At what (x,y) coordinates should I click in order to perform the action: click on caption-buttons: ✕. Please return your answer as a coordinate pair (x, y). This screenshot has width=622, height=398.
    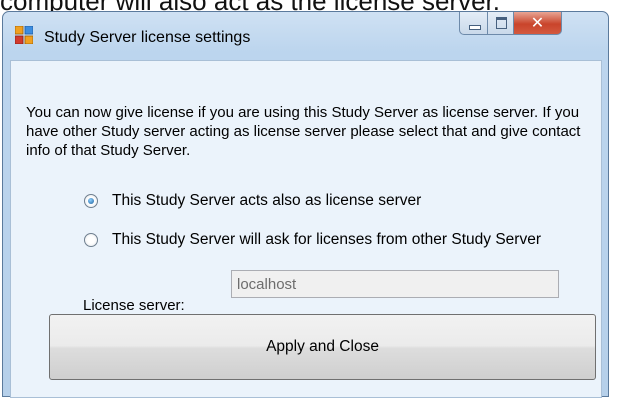
    Looking at the image, I should click on (510, 24).